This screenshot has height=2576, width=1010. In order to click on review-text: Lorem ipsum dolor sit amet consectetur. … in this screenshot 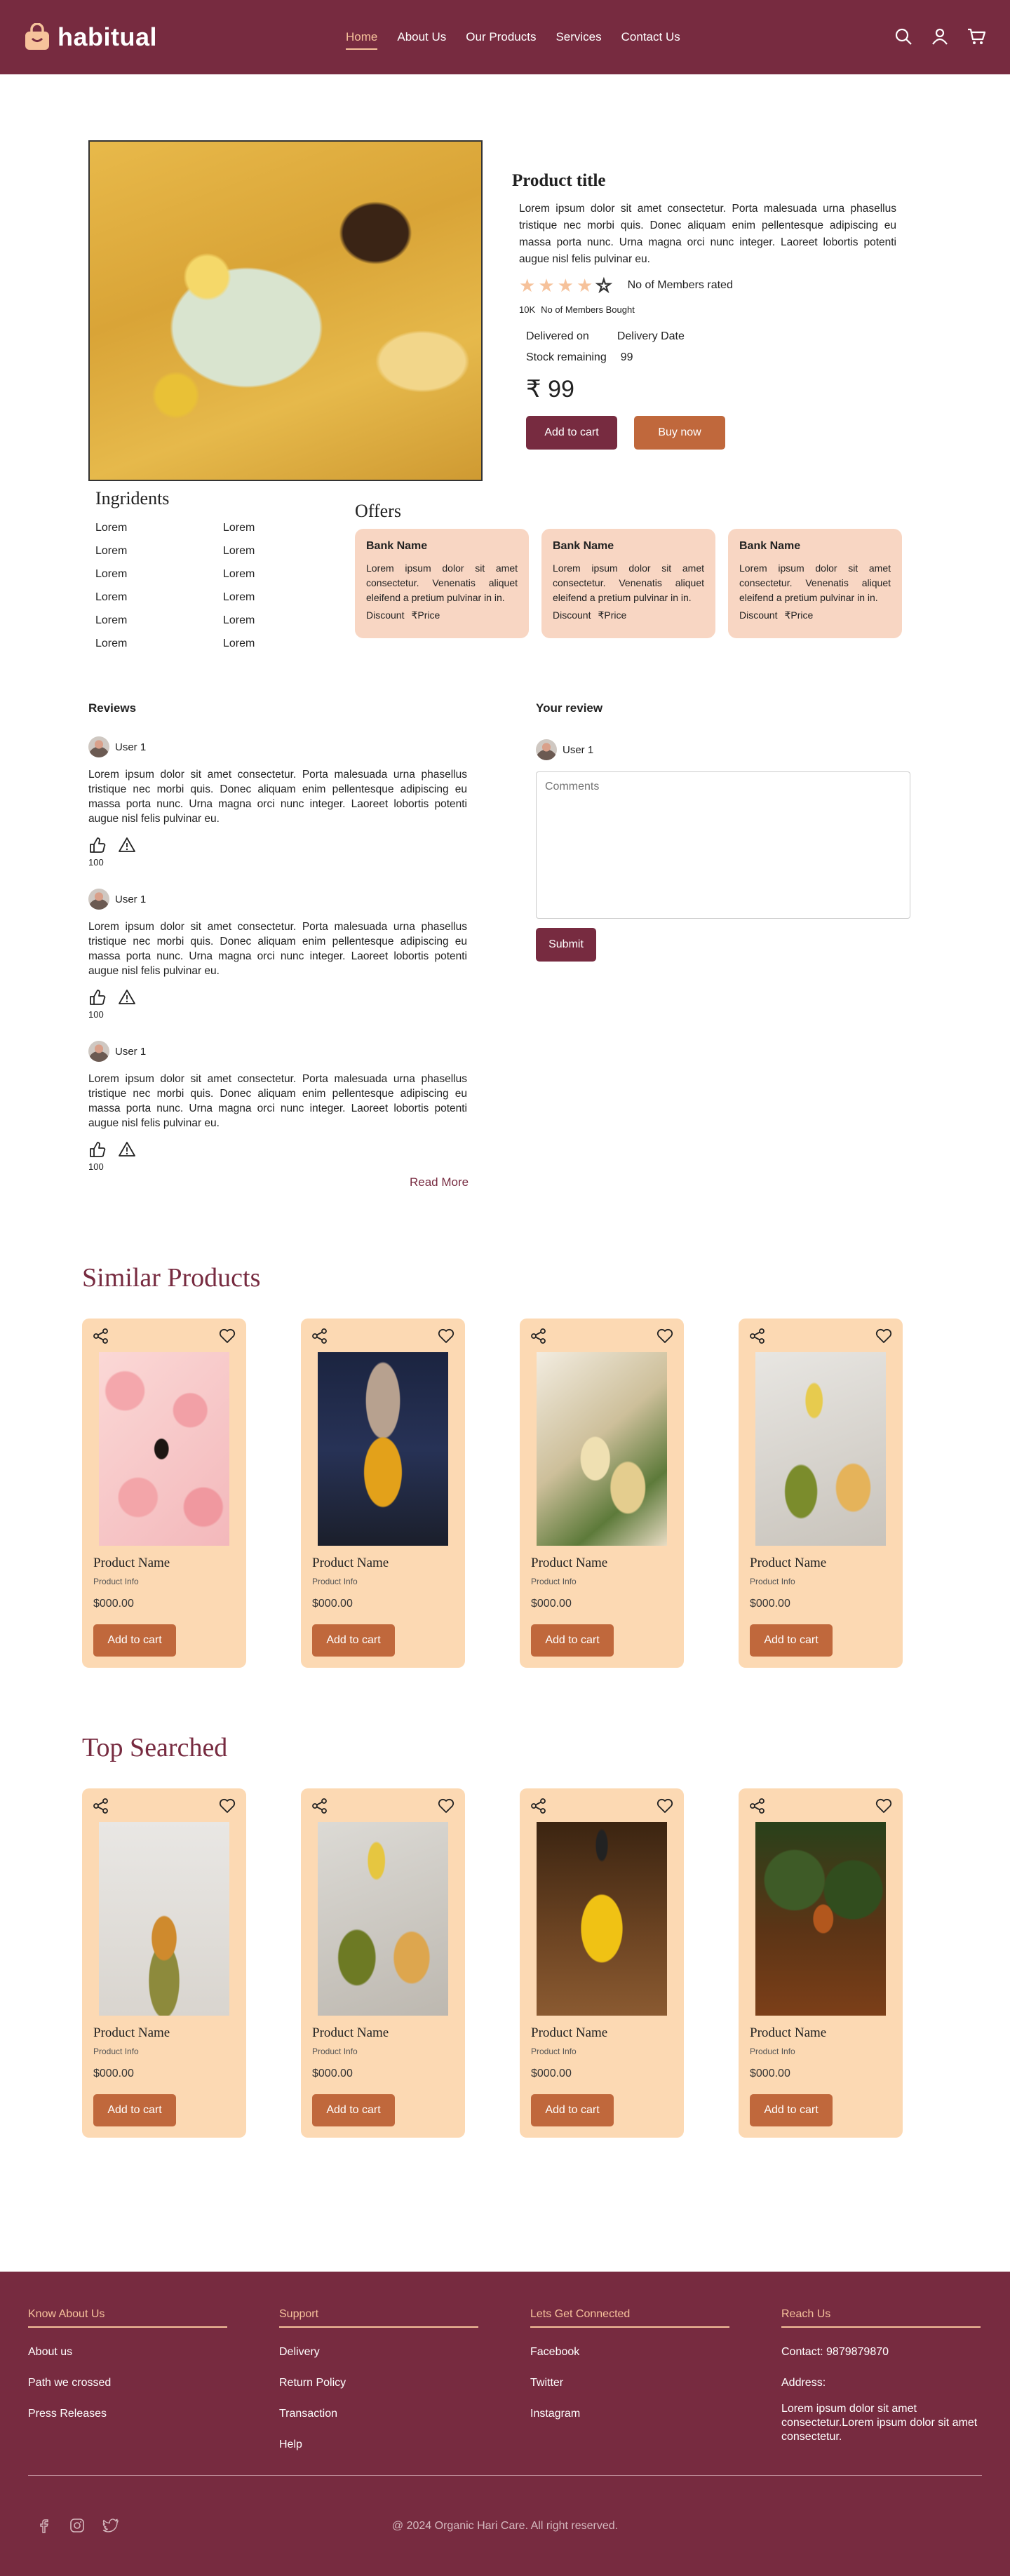, I will do `click(277, 949)`.